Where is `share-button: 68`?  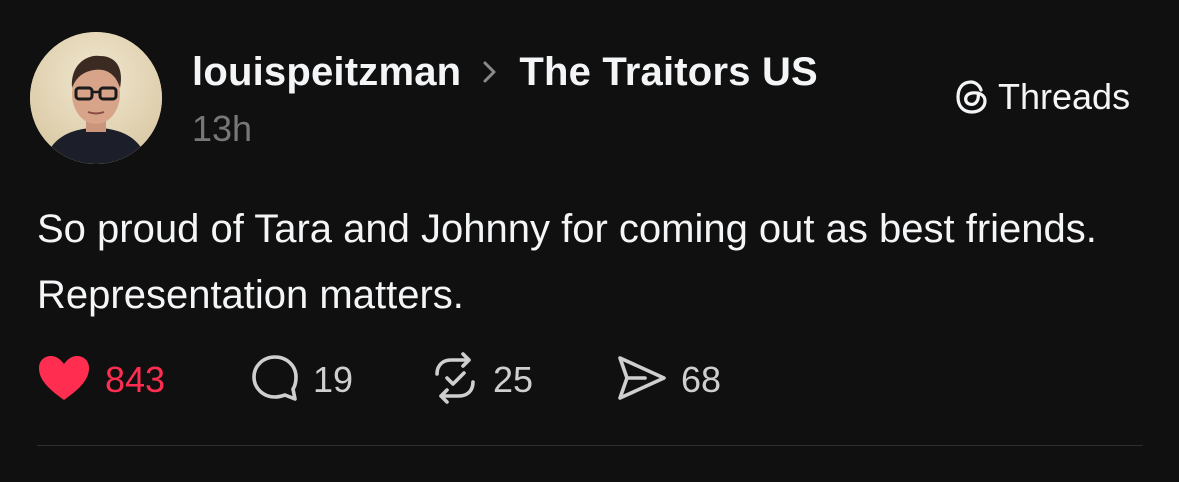
share-button: 68 is located at coordinates (668, 380).